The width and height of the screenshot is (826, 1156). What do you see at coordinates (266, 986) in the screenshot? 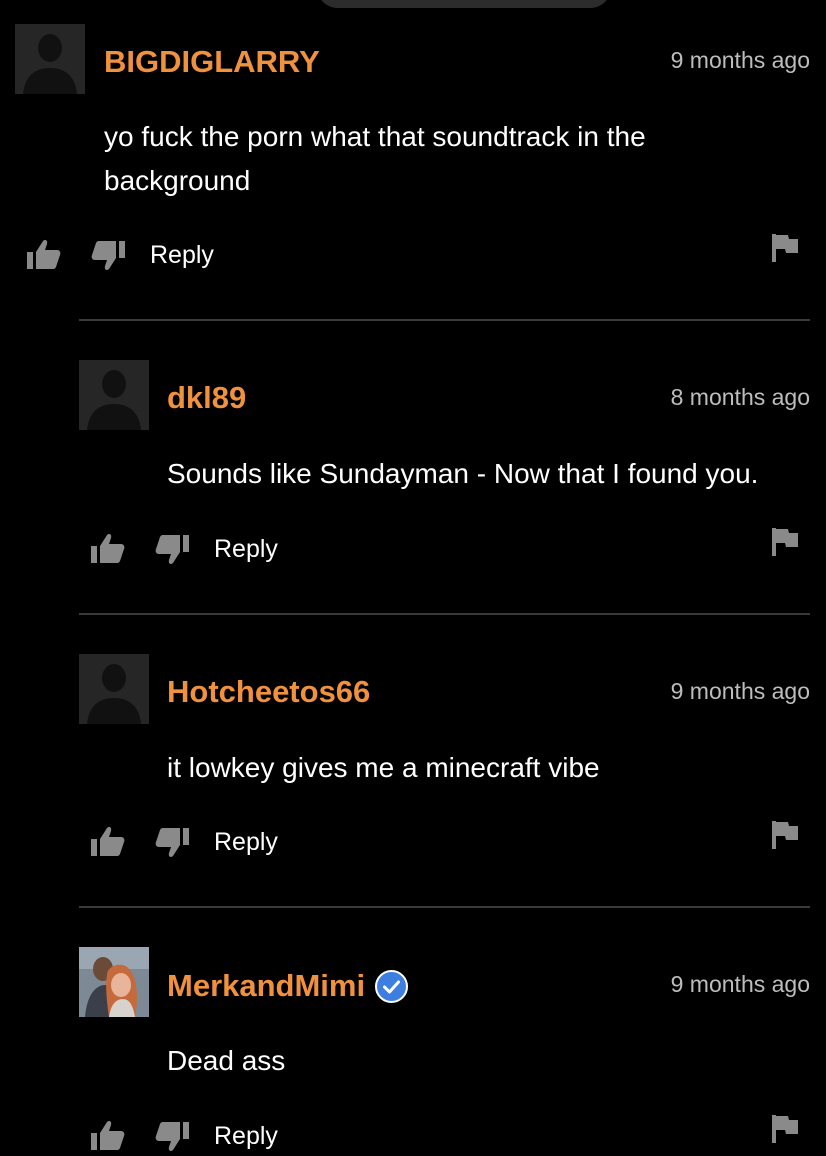
I see `username-text: MerkandMimi` at bounding box center [266, 986].